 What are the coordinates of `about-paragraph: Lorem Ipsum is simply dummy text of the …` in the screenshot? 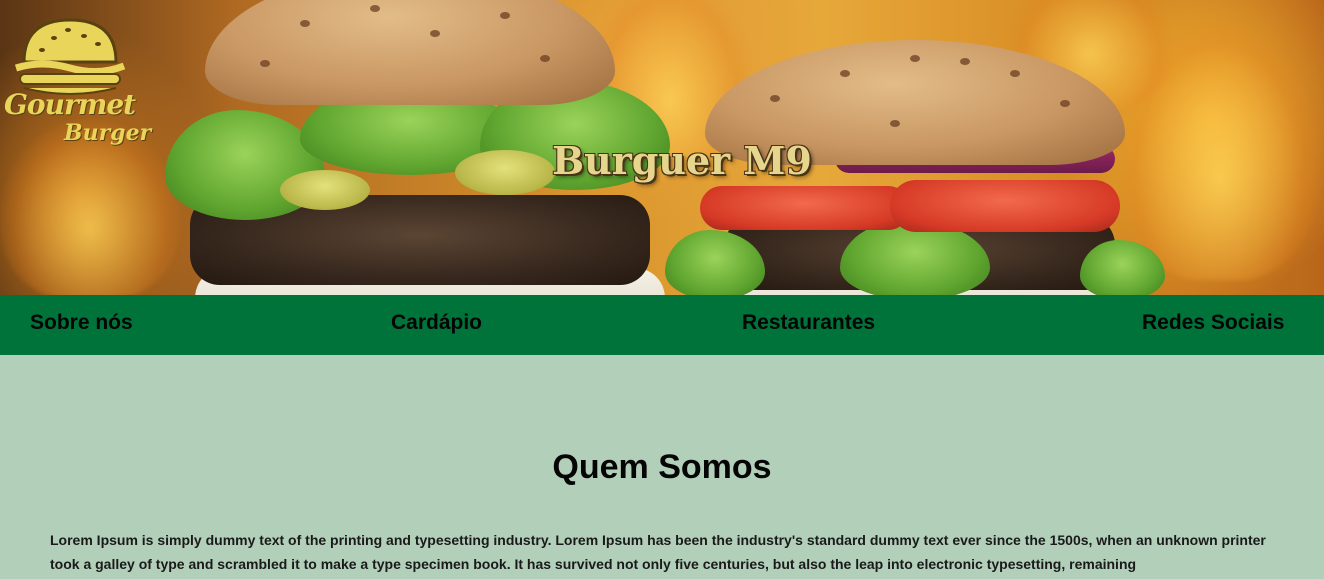 It's located at (658, 552).